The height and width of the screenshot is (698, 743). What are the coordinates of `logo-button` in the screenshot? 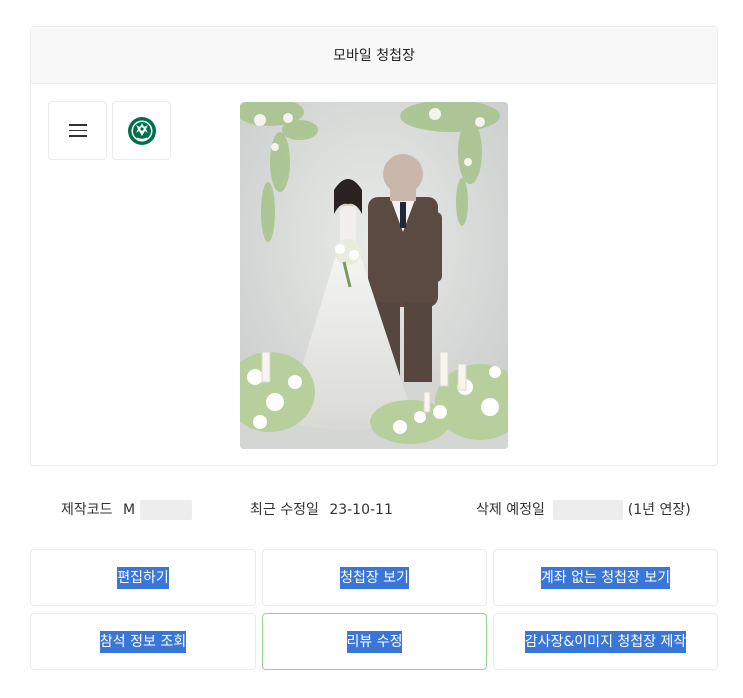 It's located at (141, 130).